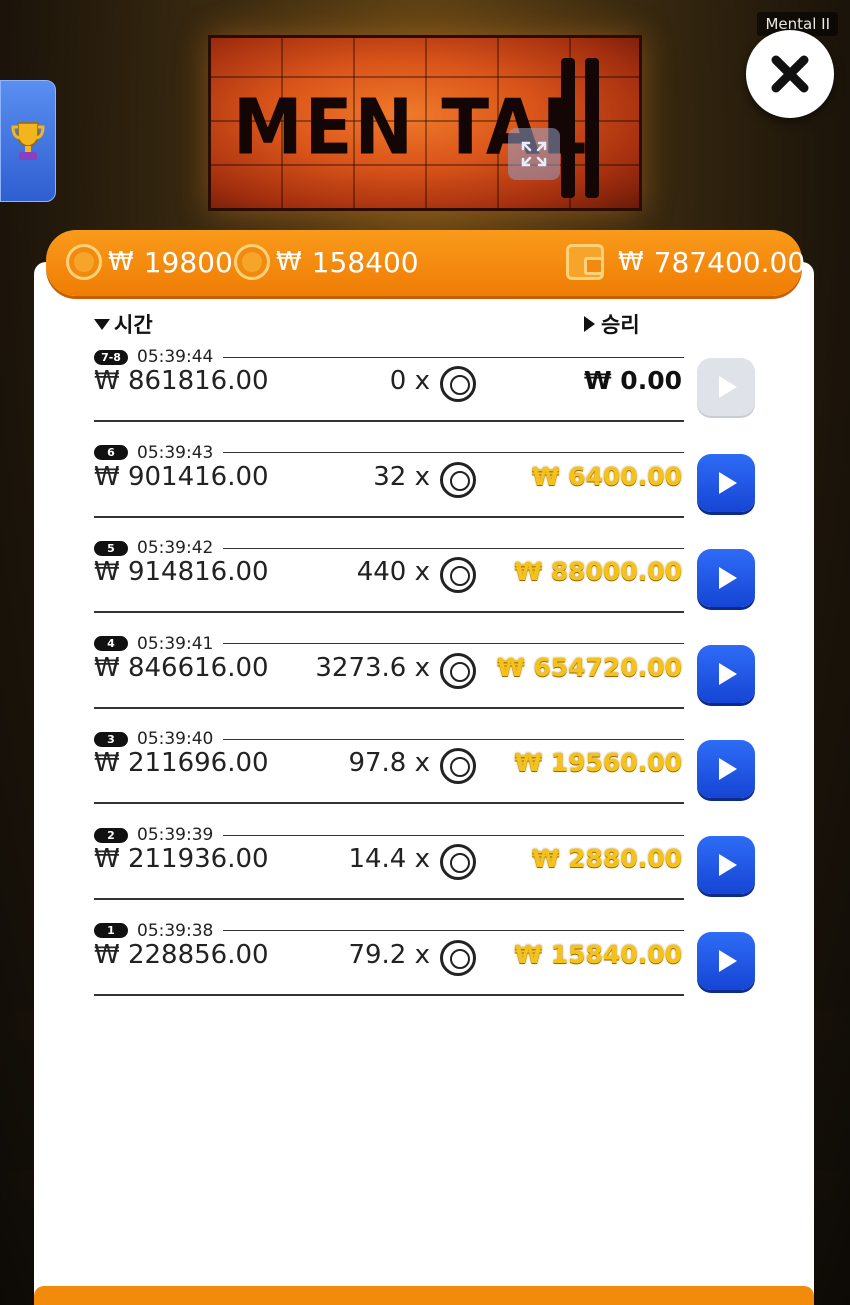  What do you see at coordinates (429, 489) in the screenshot?
I see `history-row: 6 05:39:43 ₩ 901416.00 32 x ₩ 6400.00` at bounding box center [429, 489].